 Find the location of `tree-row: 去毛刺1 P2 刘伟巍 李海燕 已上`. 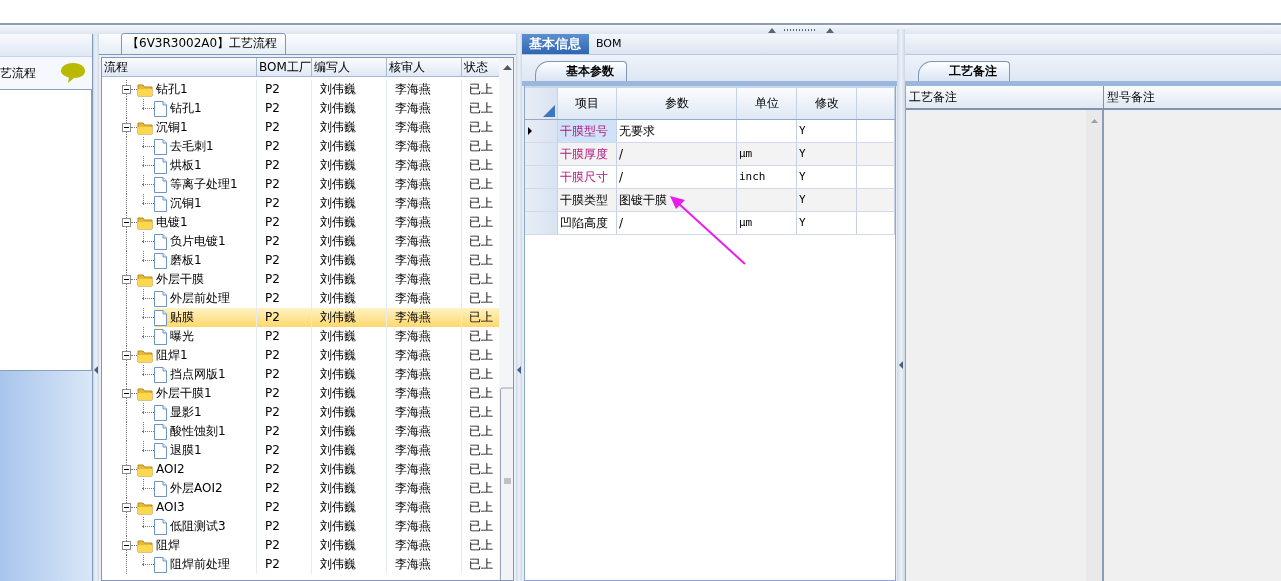

tree-row: 去毛刺1 P2 刘伟巍 李海燕 已上 is located at coordinates (300, 146).